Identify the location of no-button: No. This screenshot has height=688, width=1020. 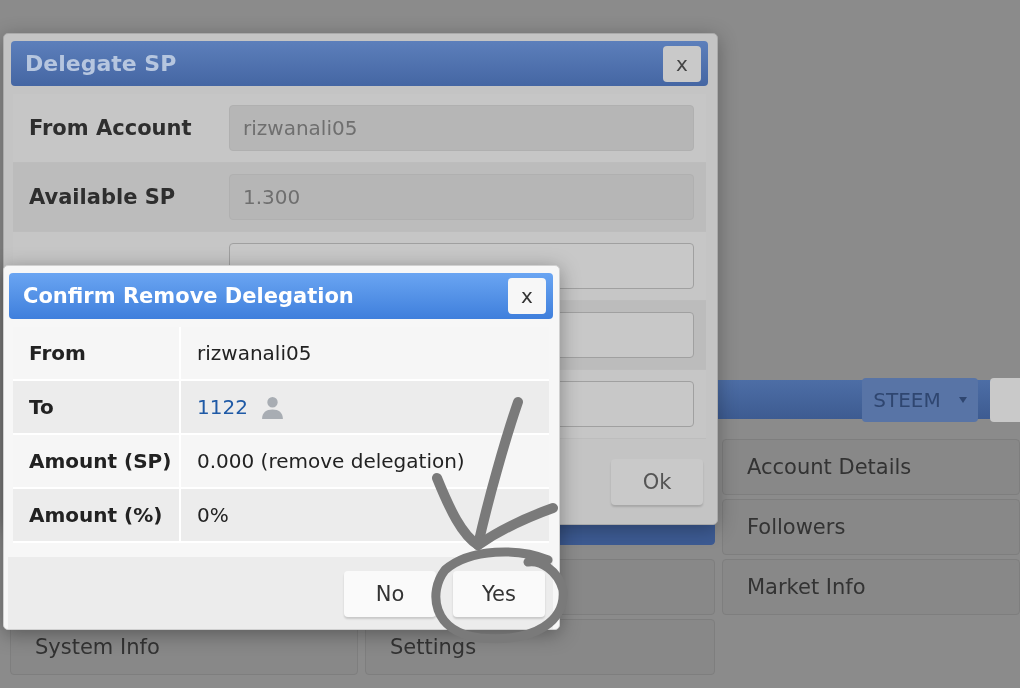
(390, 594).